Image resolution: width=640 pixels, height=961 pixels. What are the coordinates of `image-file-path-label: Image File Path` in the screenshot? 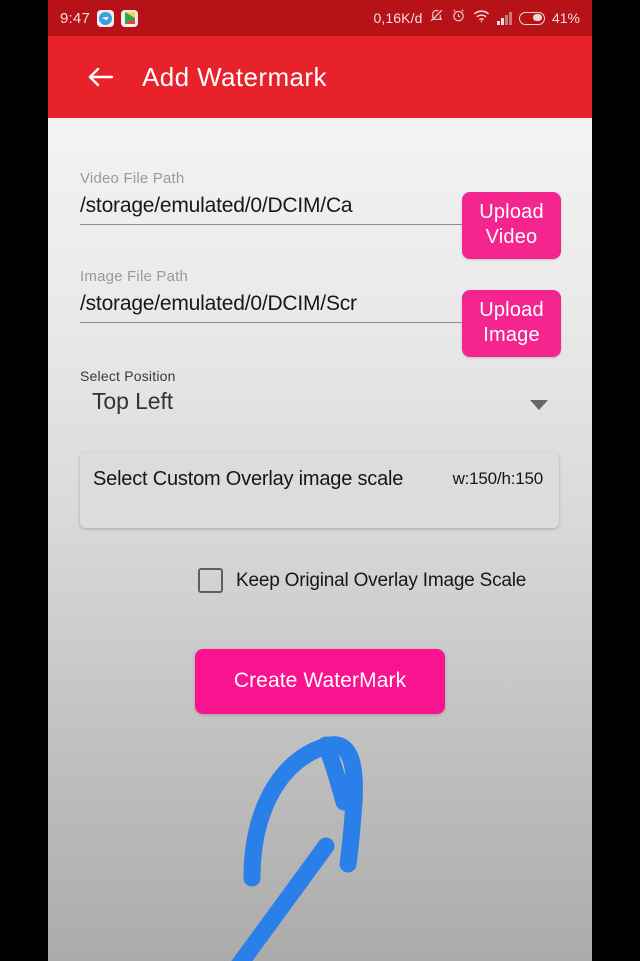 It's located at (134, 276).